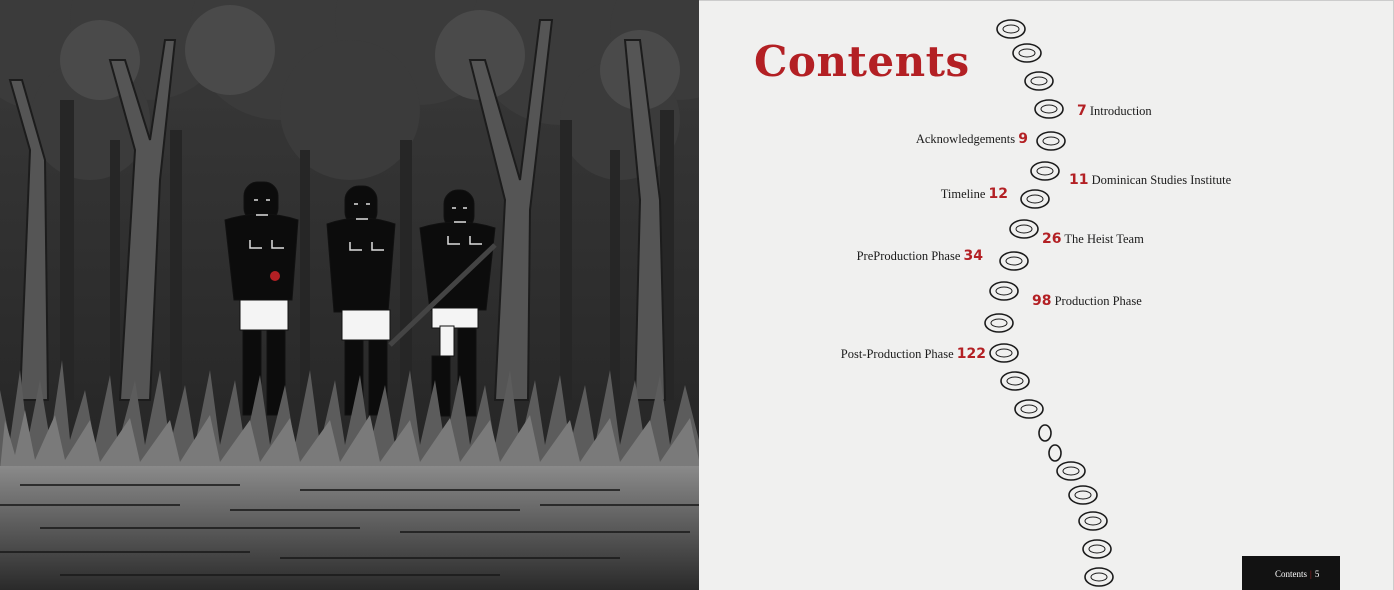  I want to click on toc-label: Acknowledgements, so click(965, 139).